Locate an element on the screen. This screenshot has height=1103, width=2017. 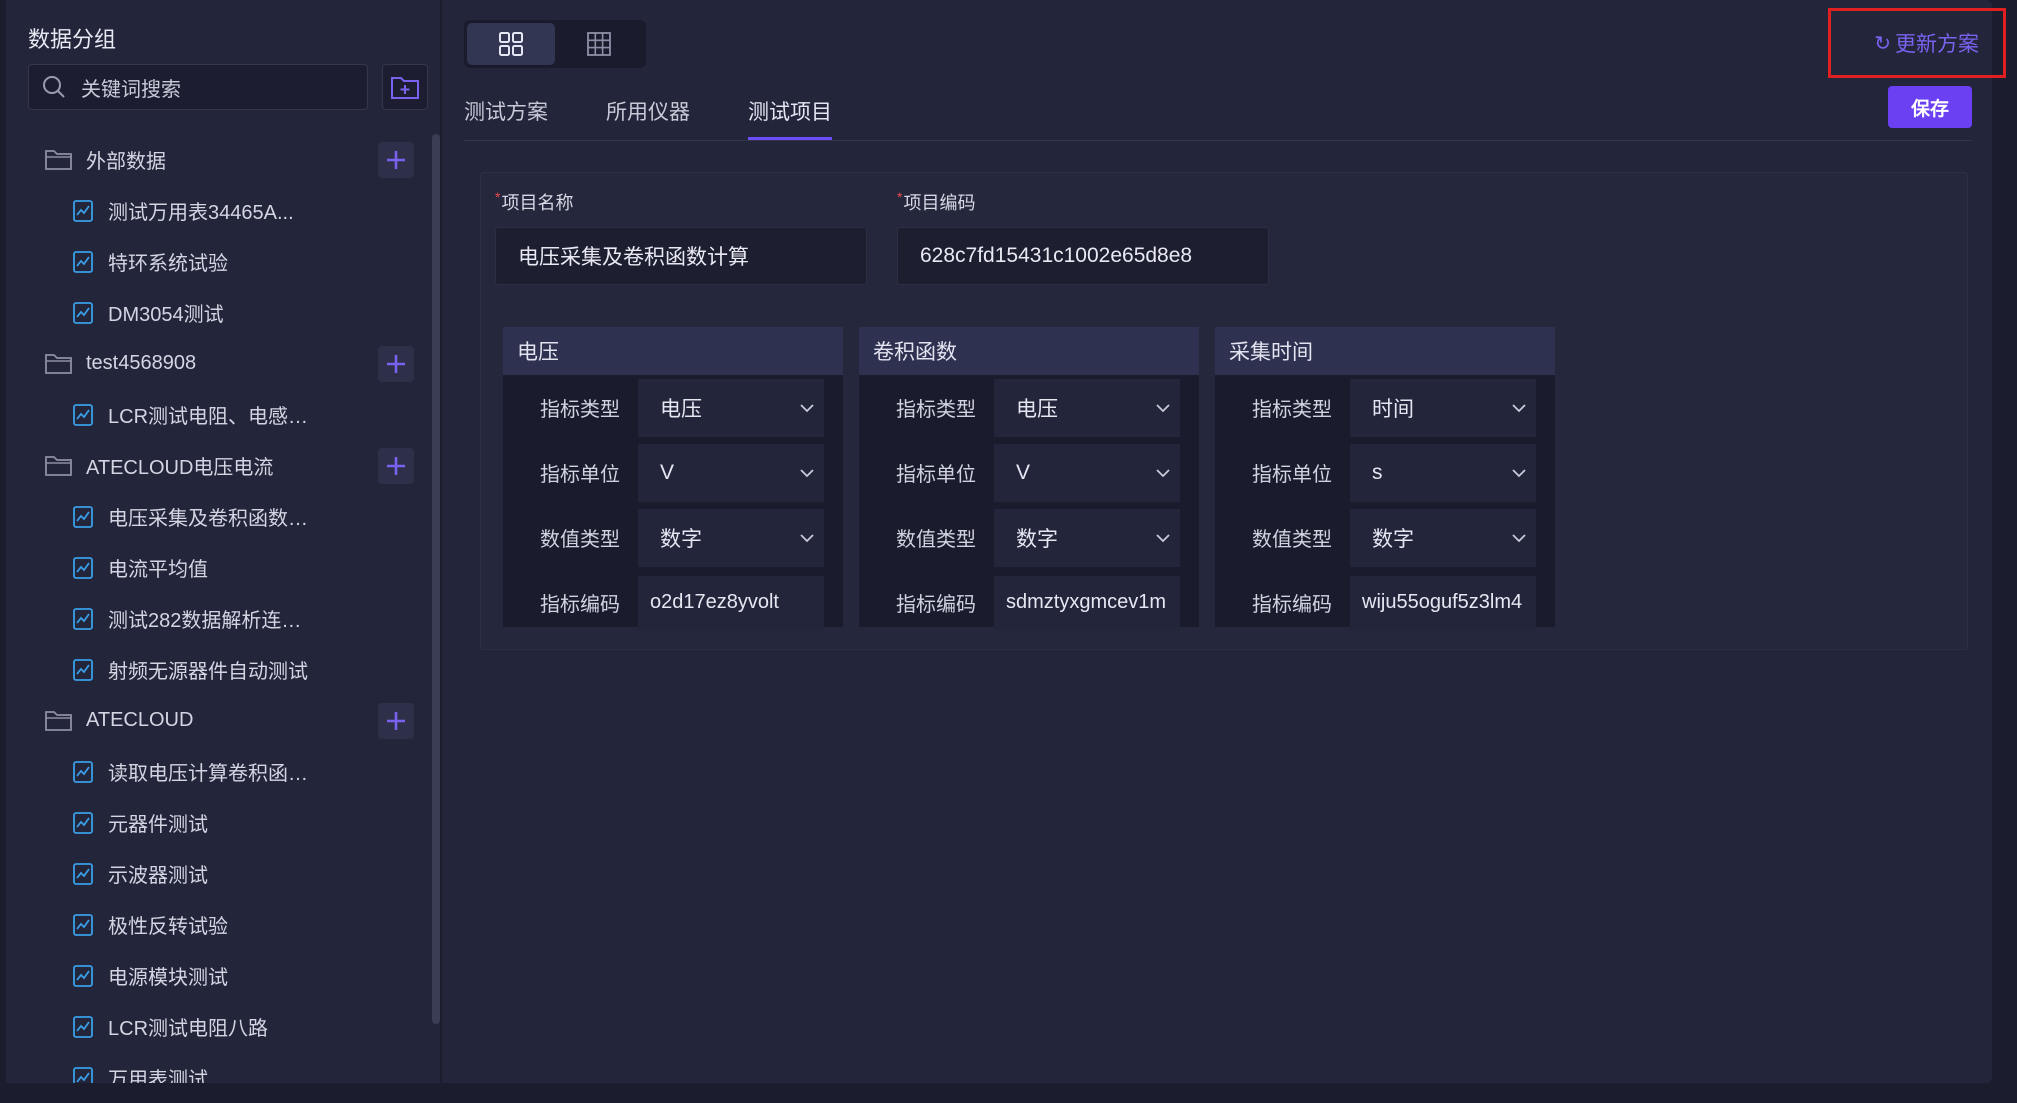
tree-item-label: 元器件测试 is located at coordinates (158, 825).